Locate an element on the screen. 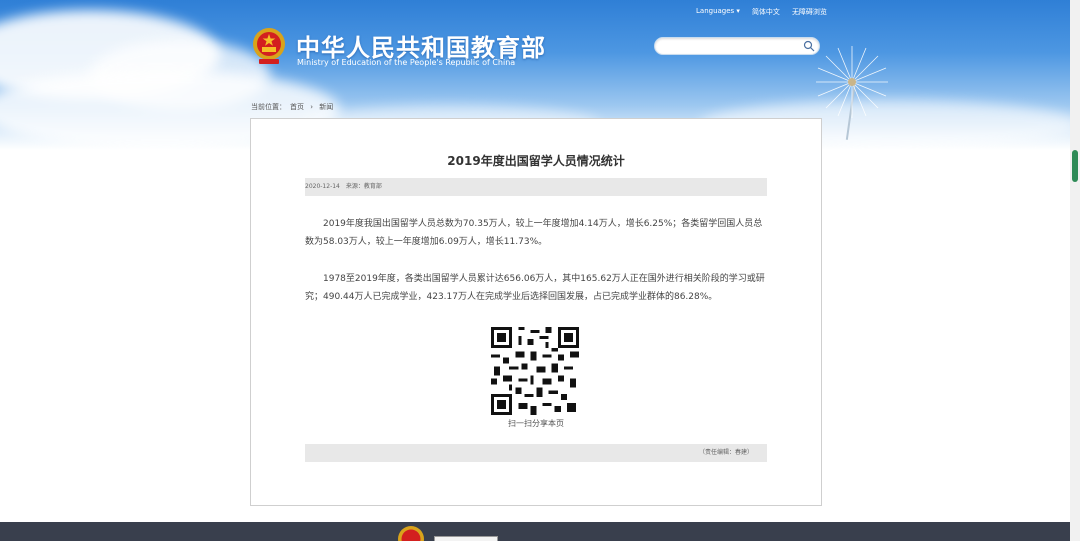 The width and height of the screenshot is (1080, 541). breadcrumb: 当前位置： 首页 › 新闻 is located at coordinates (294, 107).